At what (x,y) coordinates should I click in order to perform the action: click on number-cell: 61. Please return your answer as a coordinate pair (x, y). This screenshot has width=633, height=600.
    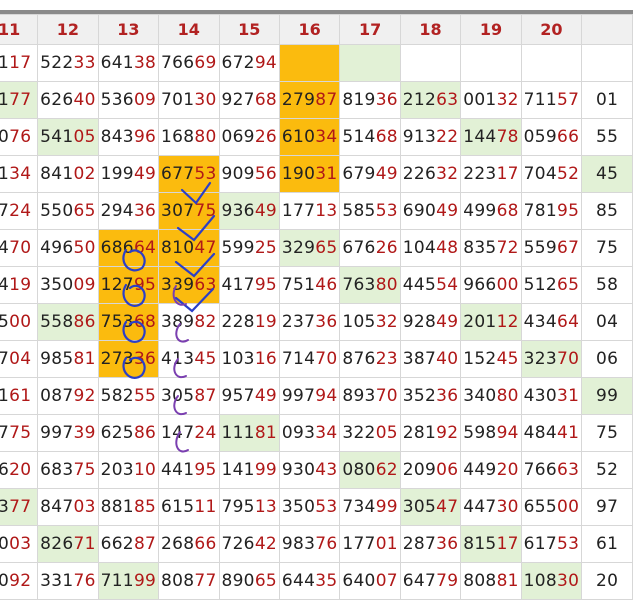
    Looking at the image, I should click on (607, 544).